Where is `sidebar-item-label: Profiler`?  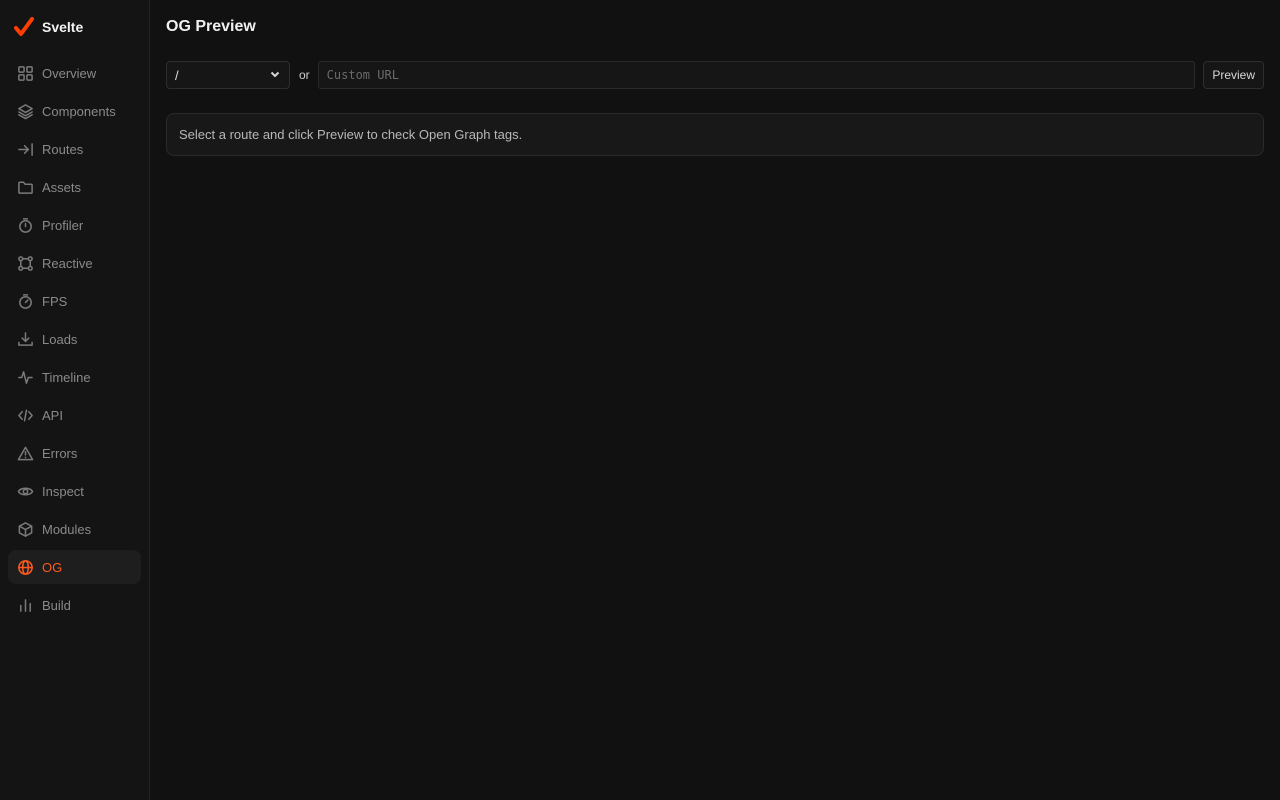 sidebar-item-label: Profiler is located at coordinates (63, 225).